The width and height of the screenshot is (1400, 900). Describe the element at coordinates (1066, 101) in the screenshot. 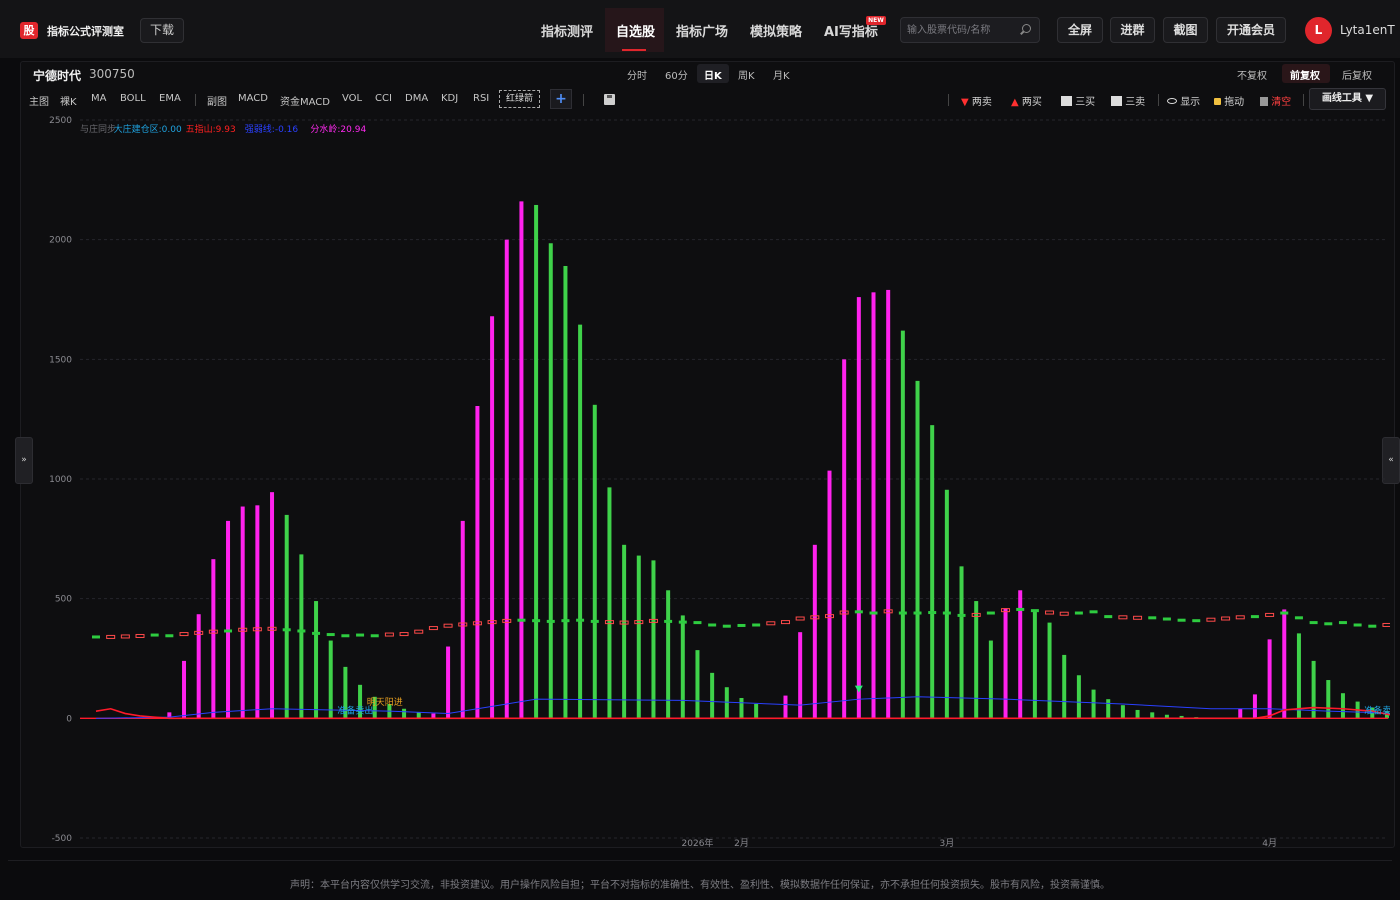

I see `line-up-icon` at that location.